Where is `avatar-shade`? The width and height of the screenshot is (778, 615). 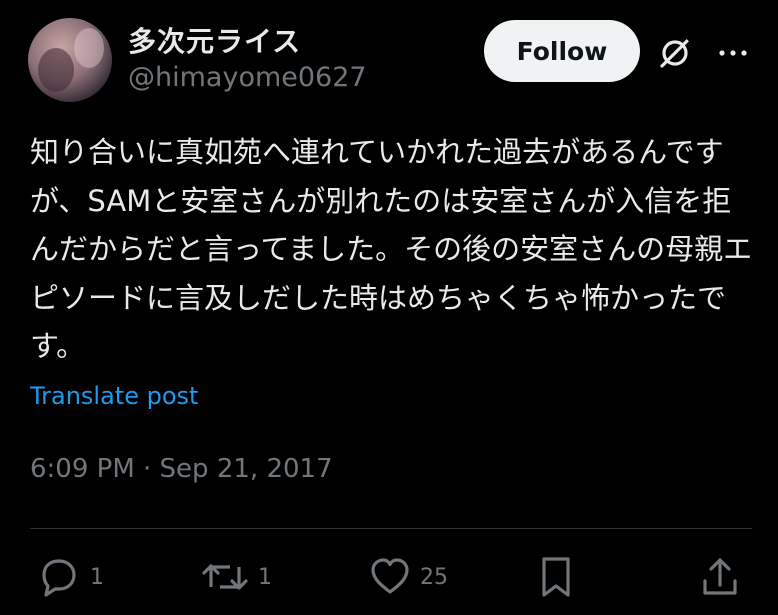 avatar-shade is located at coordinates (56, 70).